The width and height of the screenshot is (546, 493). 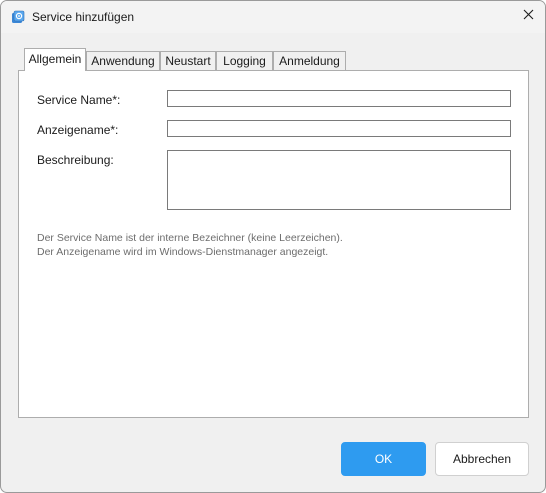 I want to click on description-textarea, so click(x=339, y=180).